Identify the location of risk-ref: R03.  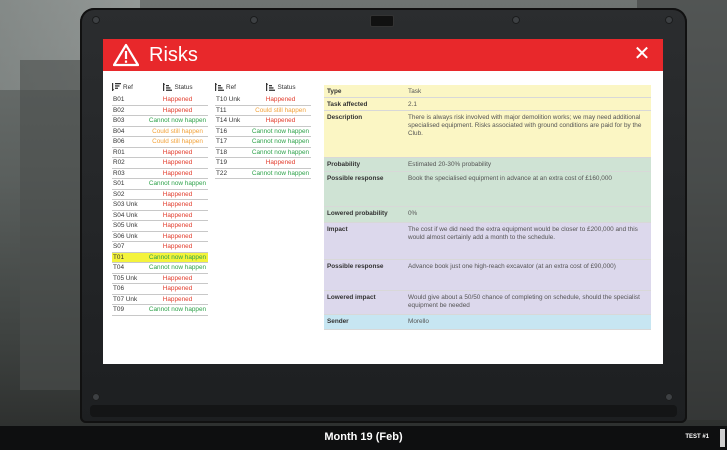
(119, 173).